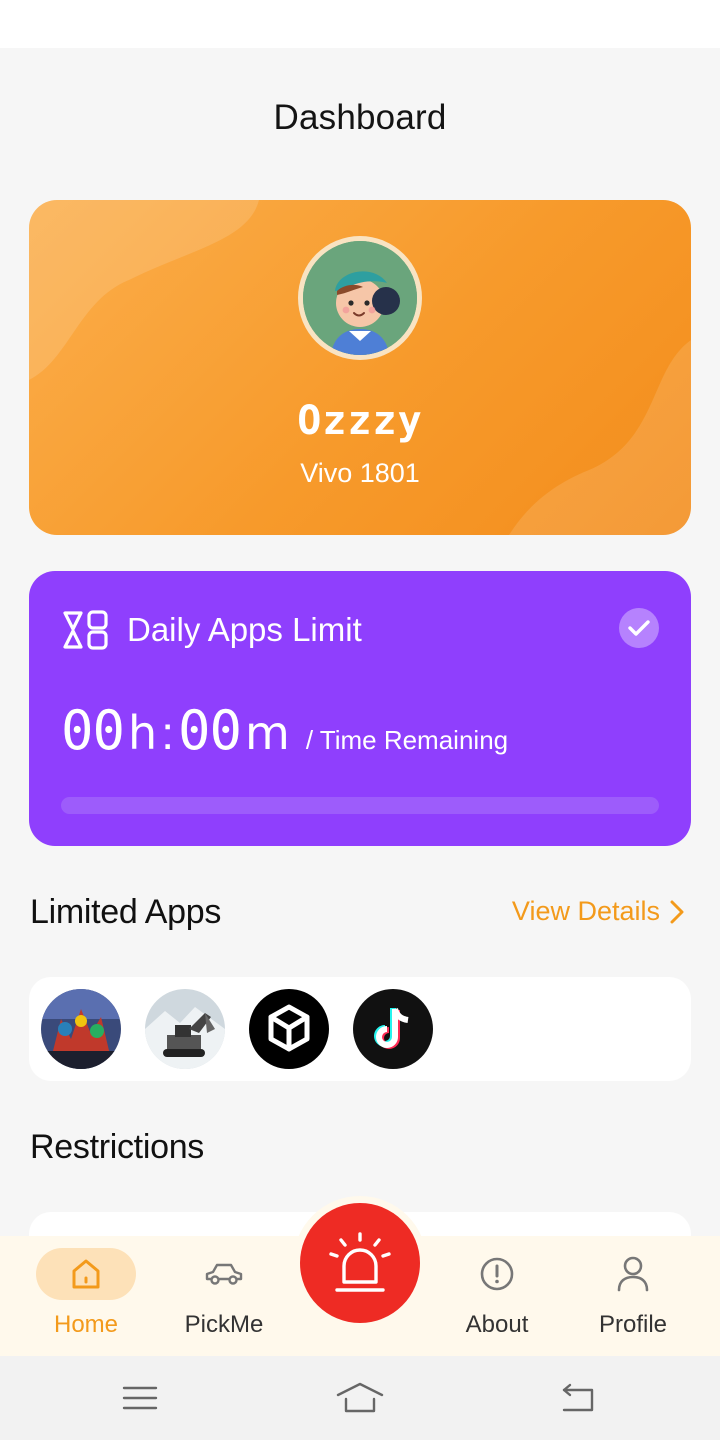  I want to click on nav-home: Home, so click(86, 1296).